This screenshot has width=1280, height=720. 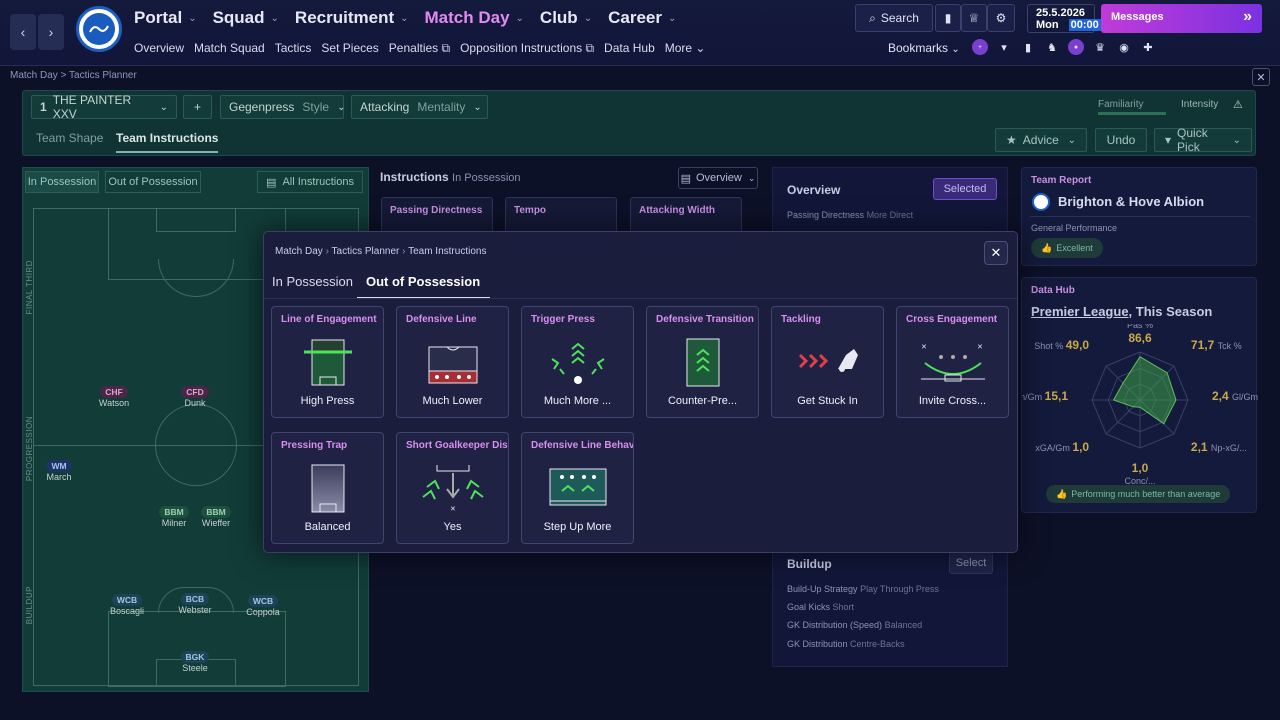 I want to click on subnav-more: More ⌄, so click(x=685, y=48).